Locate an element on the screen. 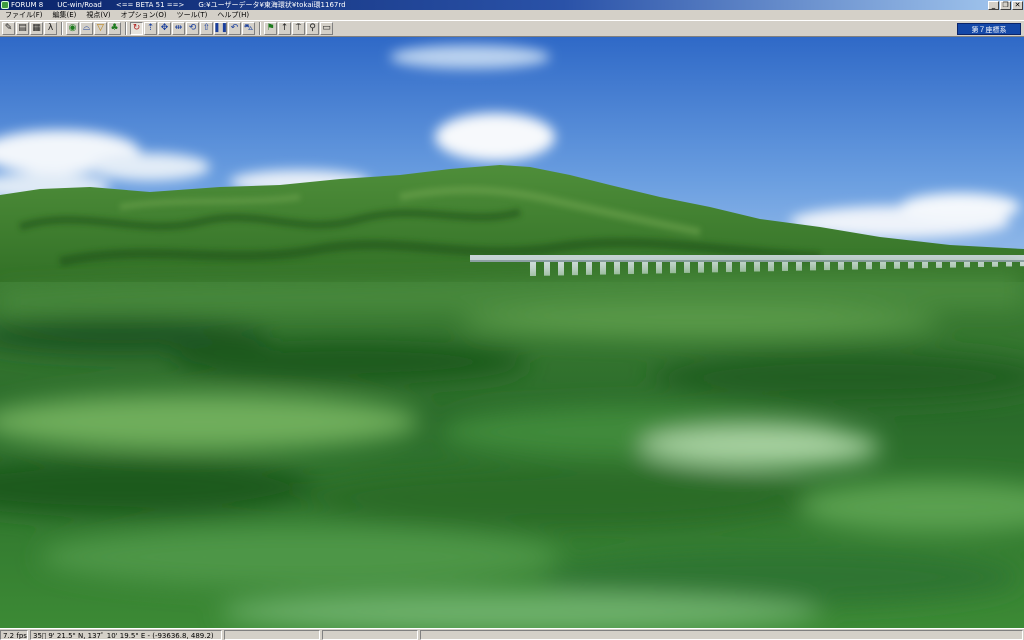 Image resolution: width=1024 pixels, height=640 pixels. restore-button: ❐ is located at coordinates (1005, 5).